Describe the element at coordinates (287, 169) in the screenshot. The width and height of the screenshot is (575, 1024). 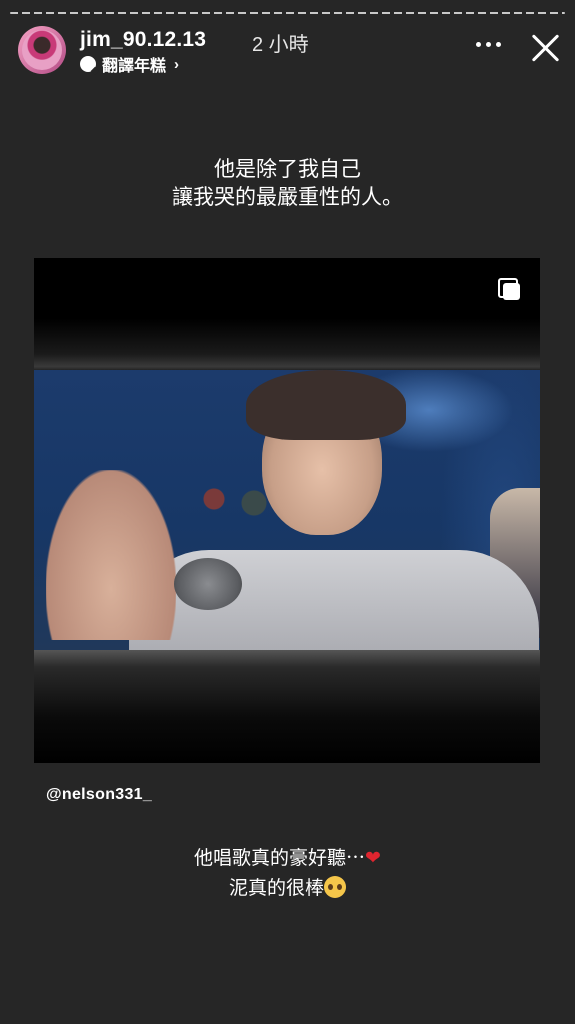
I see `caption-top-line-1: 他是除了我自己` at that location.